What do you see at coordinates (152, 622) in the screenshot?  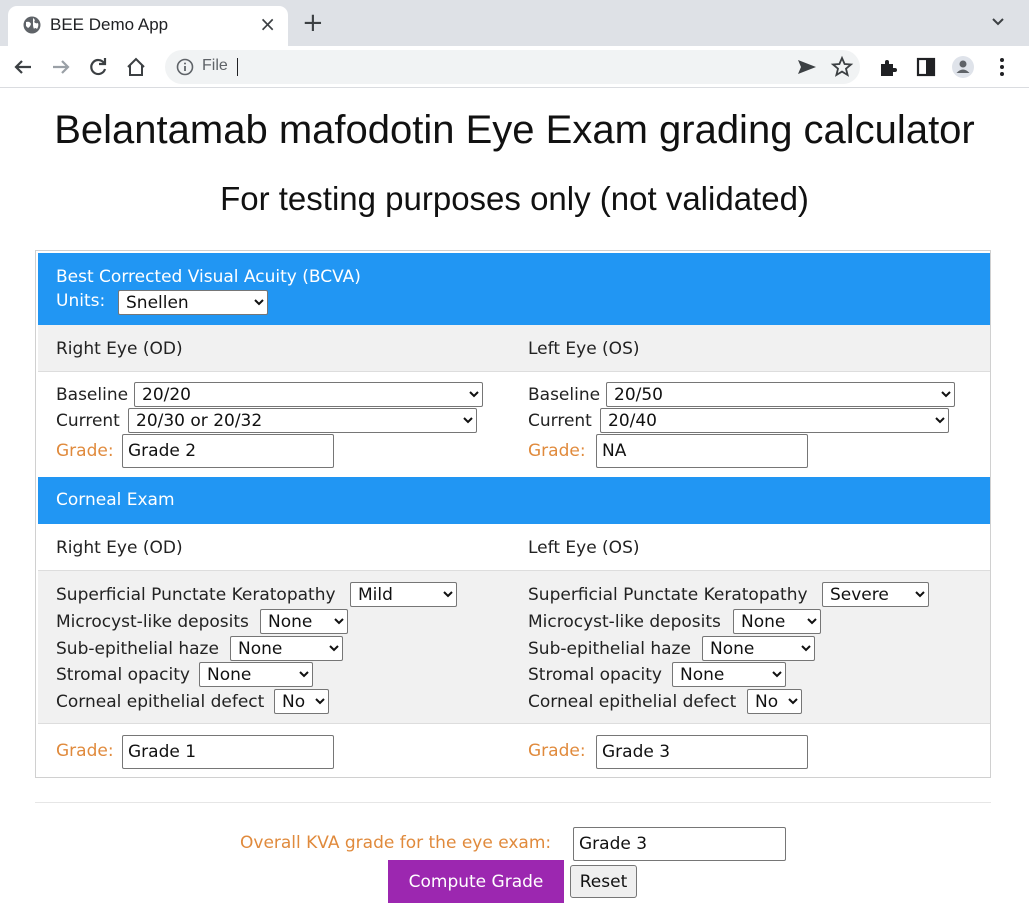 I see `right-microcyst-label: Microcyst-like deposits` at bounding box center [152, 622].